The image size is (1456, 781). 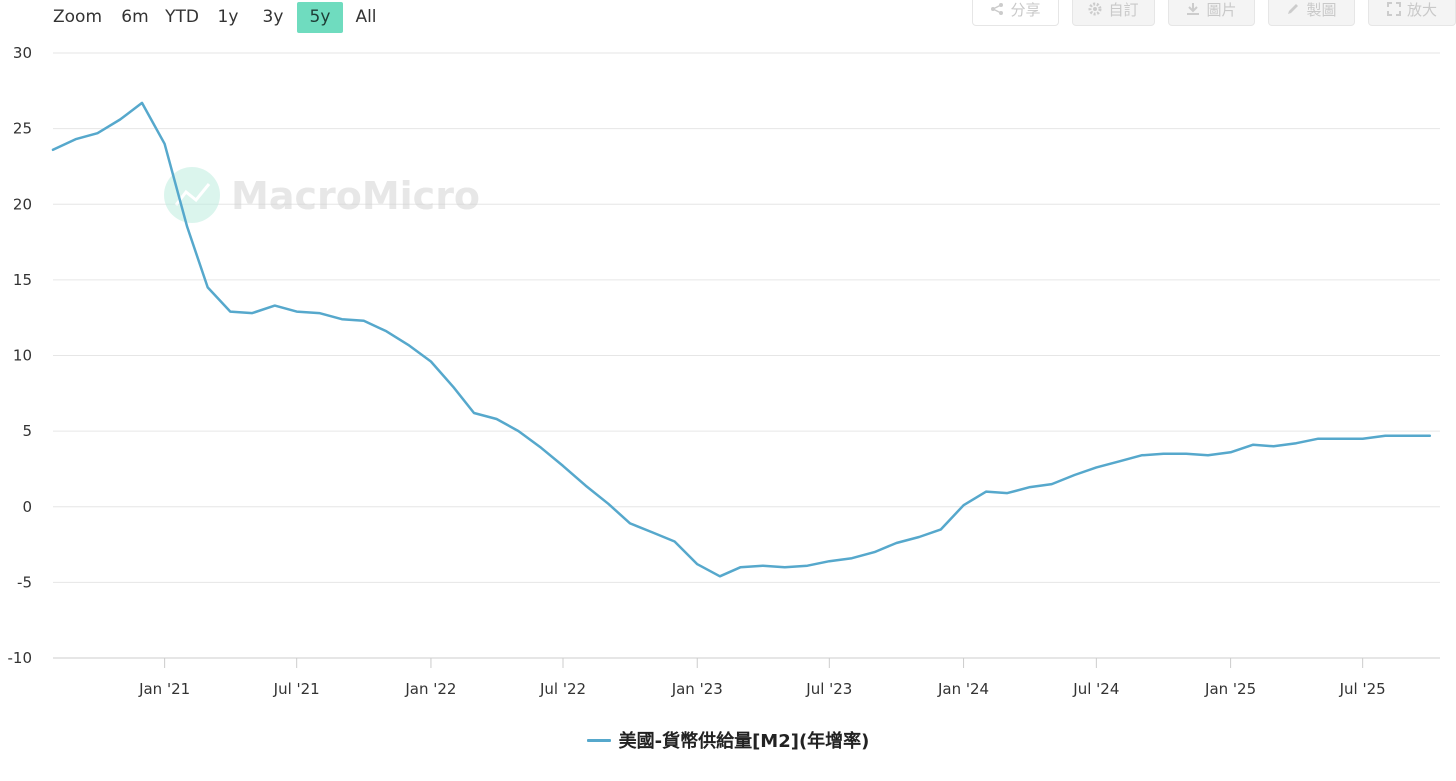 I want to click on y-tick-label: 0, so click(x=27, y=507).